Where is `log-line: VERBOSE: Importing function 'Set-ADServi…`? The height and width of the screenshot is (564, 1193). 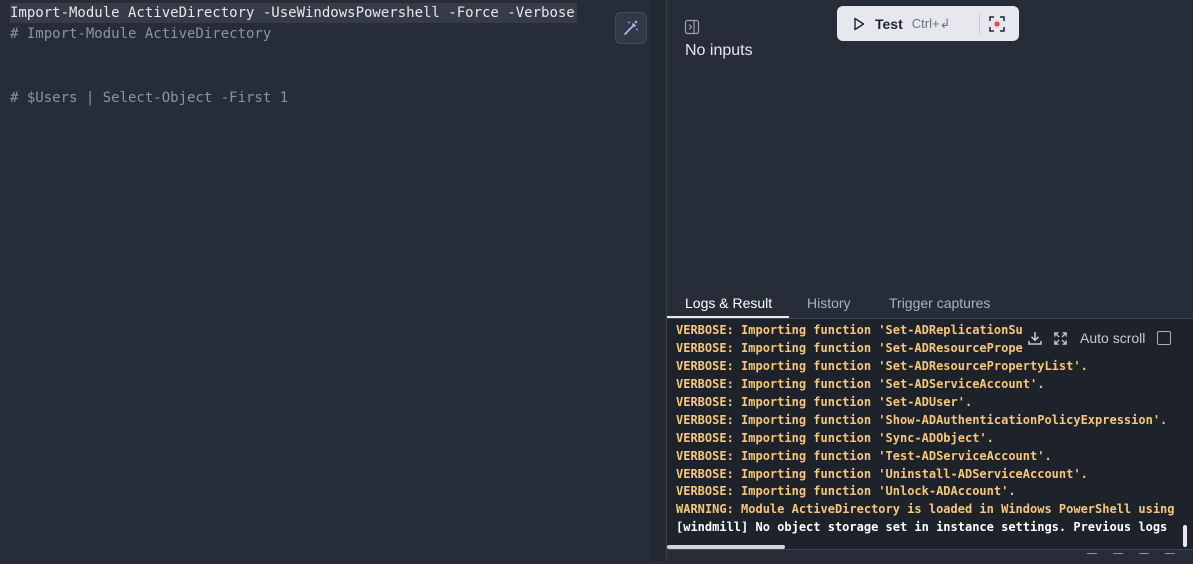
log-line: VERBOSE: Importing function 'Set-ADServi… is located at coordinates (860, 384).